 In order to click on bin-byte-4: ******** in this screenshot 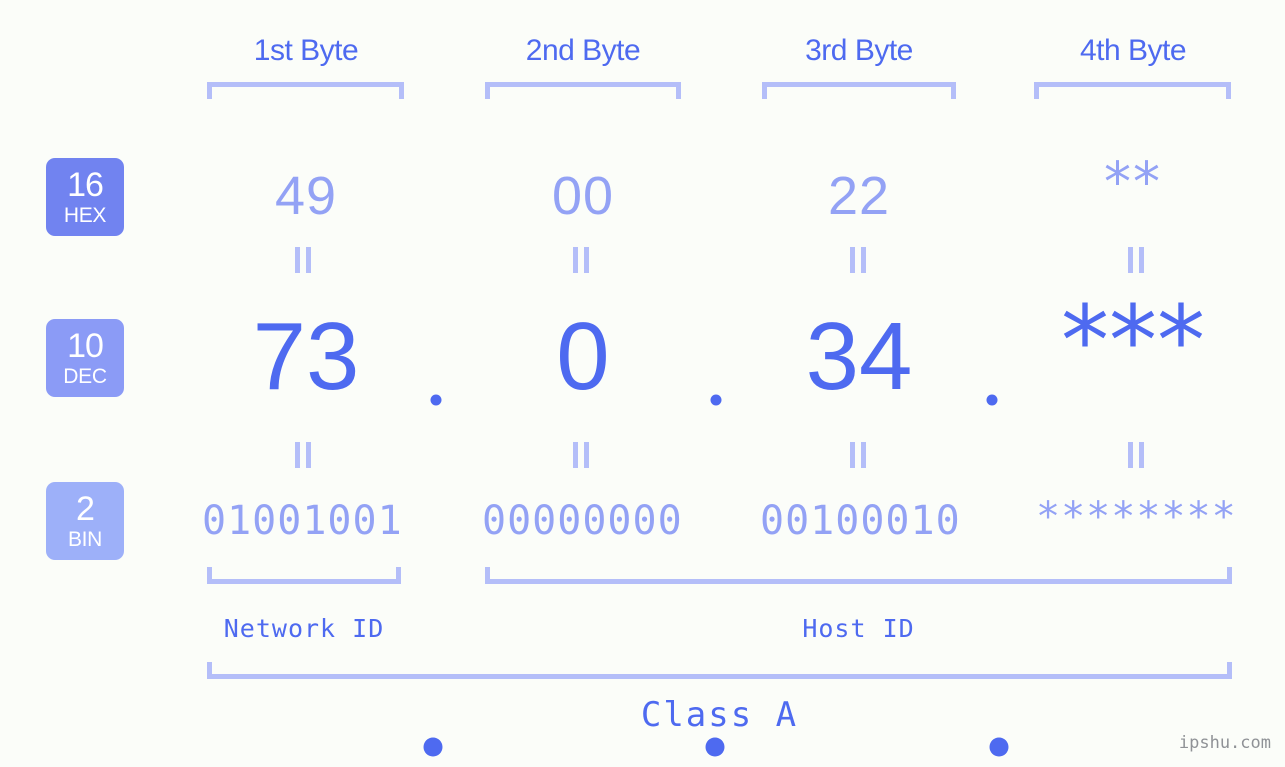, I will do `click(1136, 517)`.